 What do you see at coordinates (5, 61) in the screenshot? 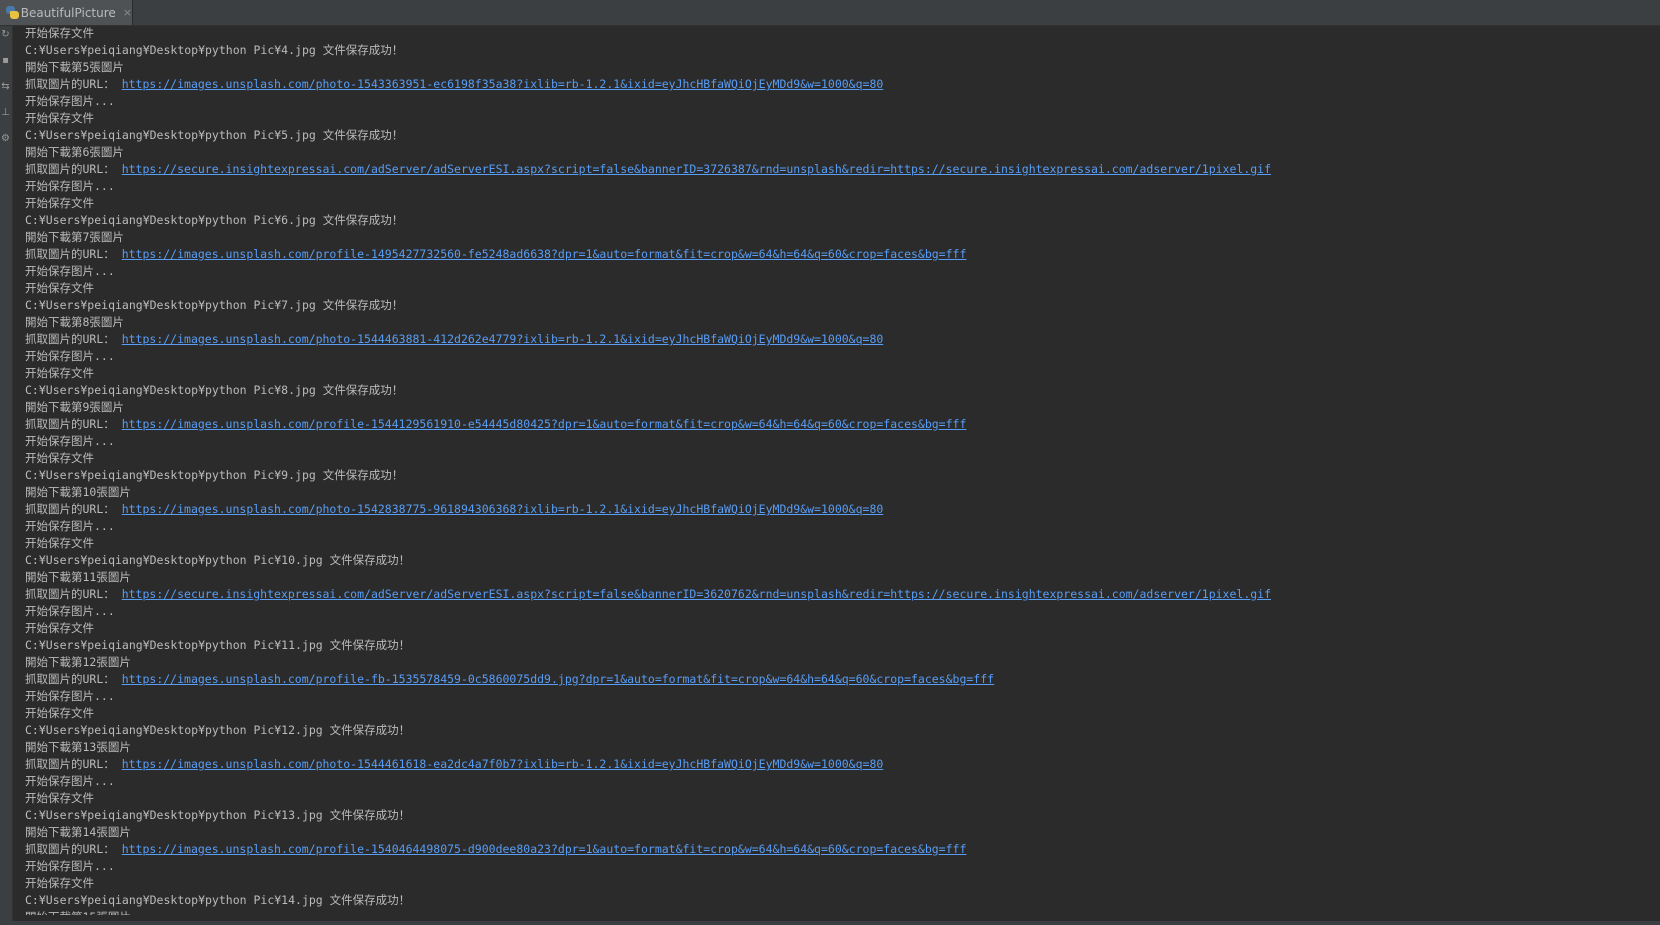
I see `stop-icon: ▪` at bounding box center [5, 61].